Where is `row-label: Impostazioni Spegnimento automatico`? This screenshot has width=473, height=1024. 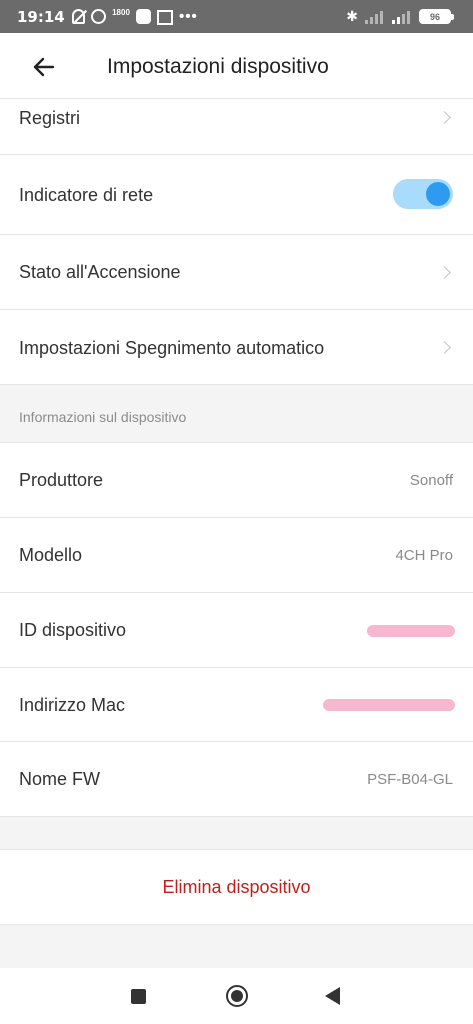
row-label: Impostazioni Spegnimento automatico is located at coordinates (172, 348).